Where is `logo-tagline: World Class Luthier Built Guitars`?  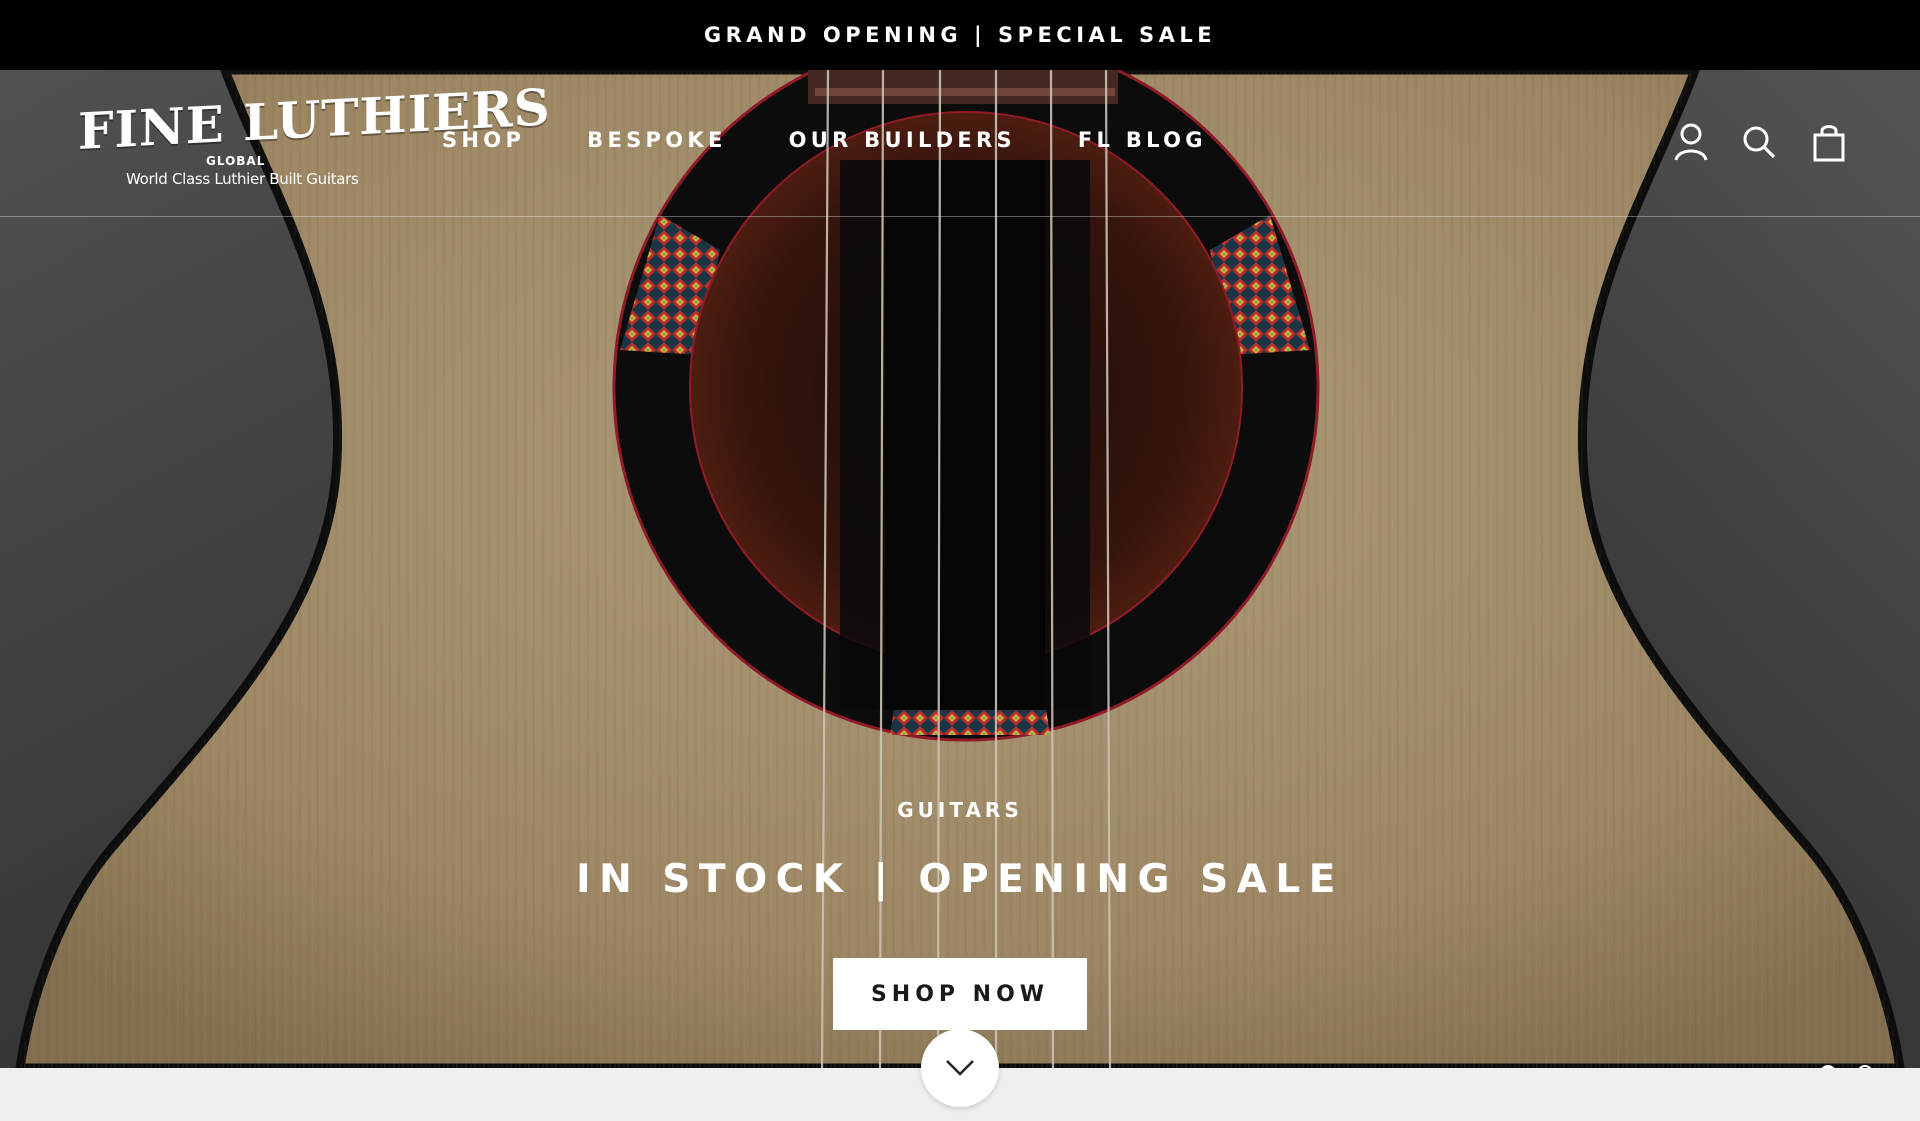 logo-tagline: World Class Luthier Built Guitars is located at coordinates (242, 179).